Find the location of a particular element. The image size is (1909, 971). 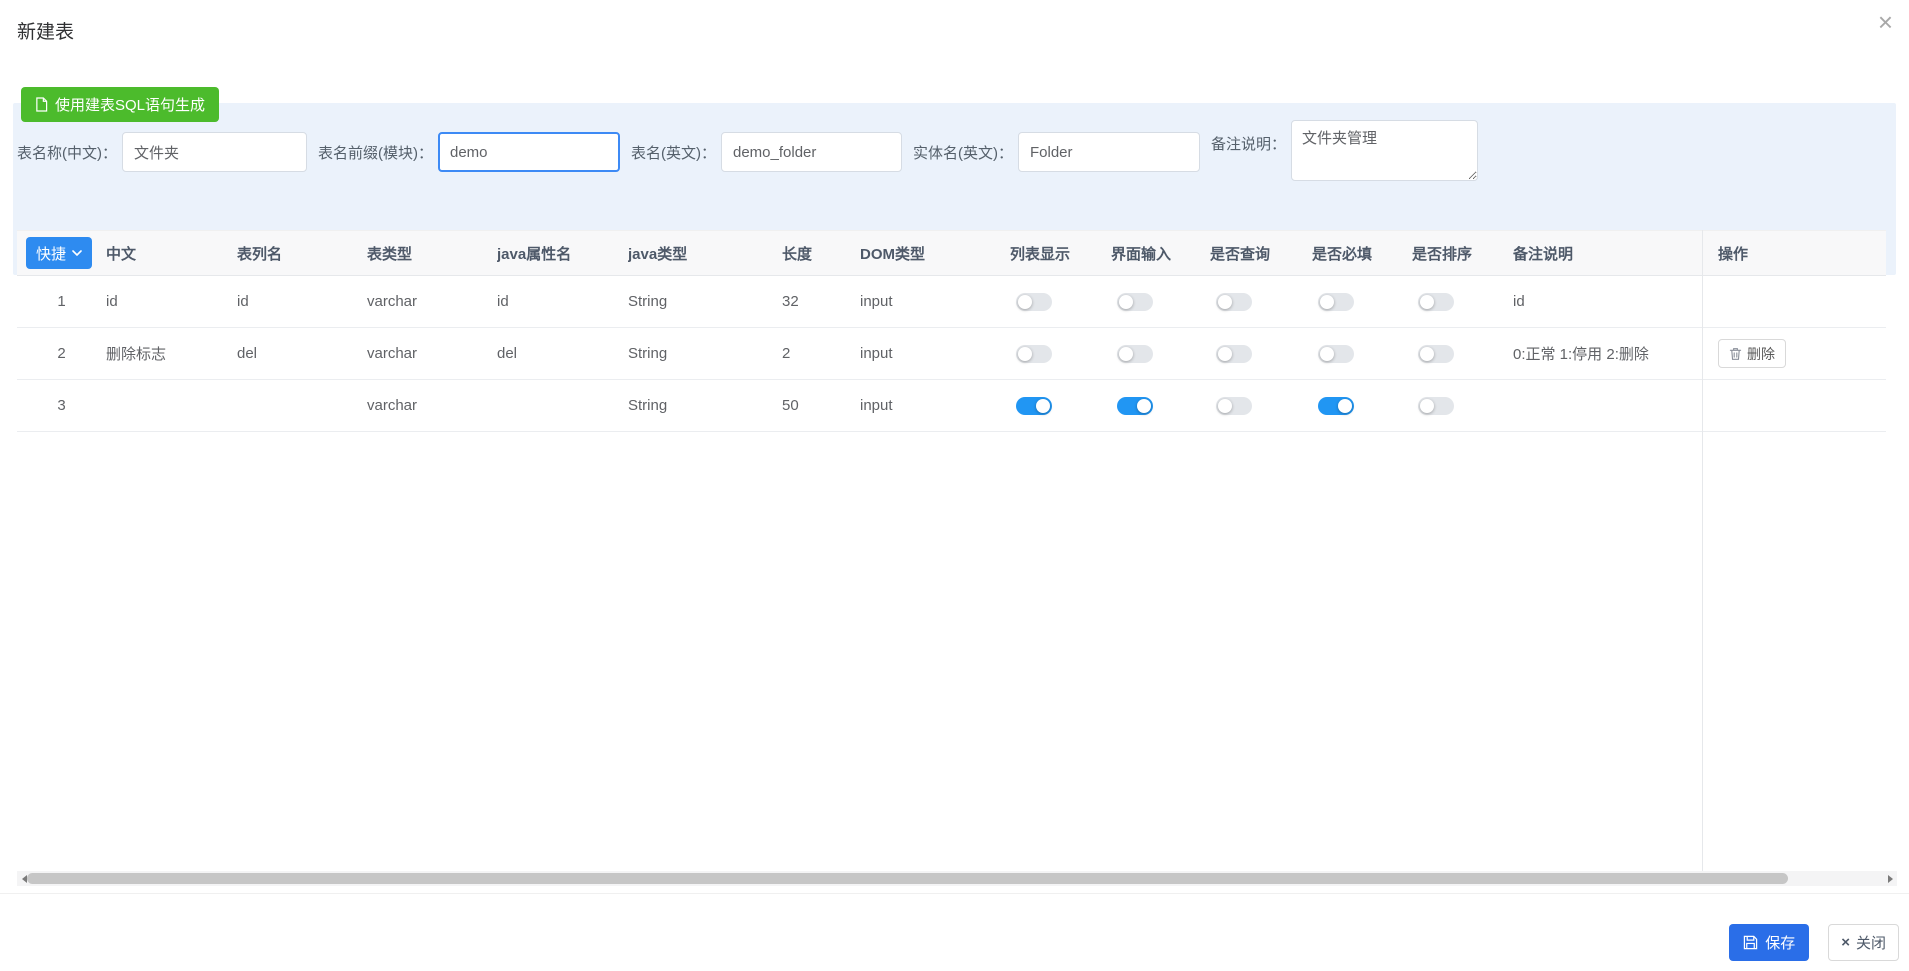

cell-length: 2 is located at coordinates (786, 353).